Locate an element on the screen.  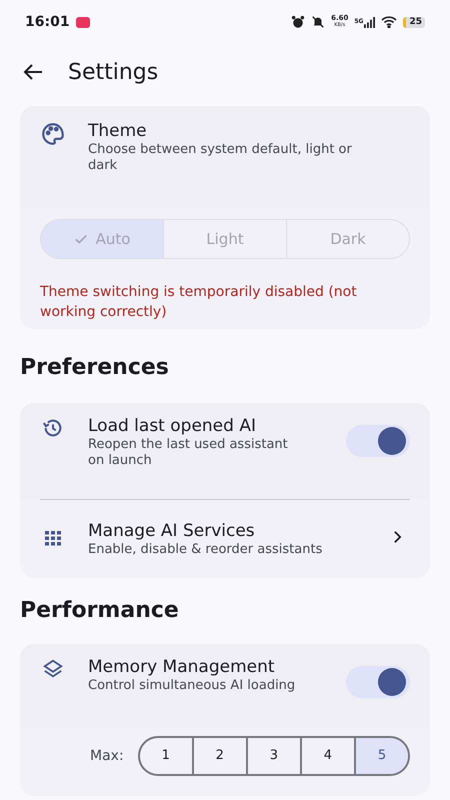
back-arrow-icon is located at coordinates (33, 72).